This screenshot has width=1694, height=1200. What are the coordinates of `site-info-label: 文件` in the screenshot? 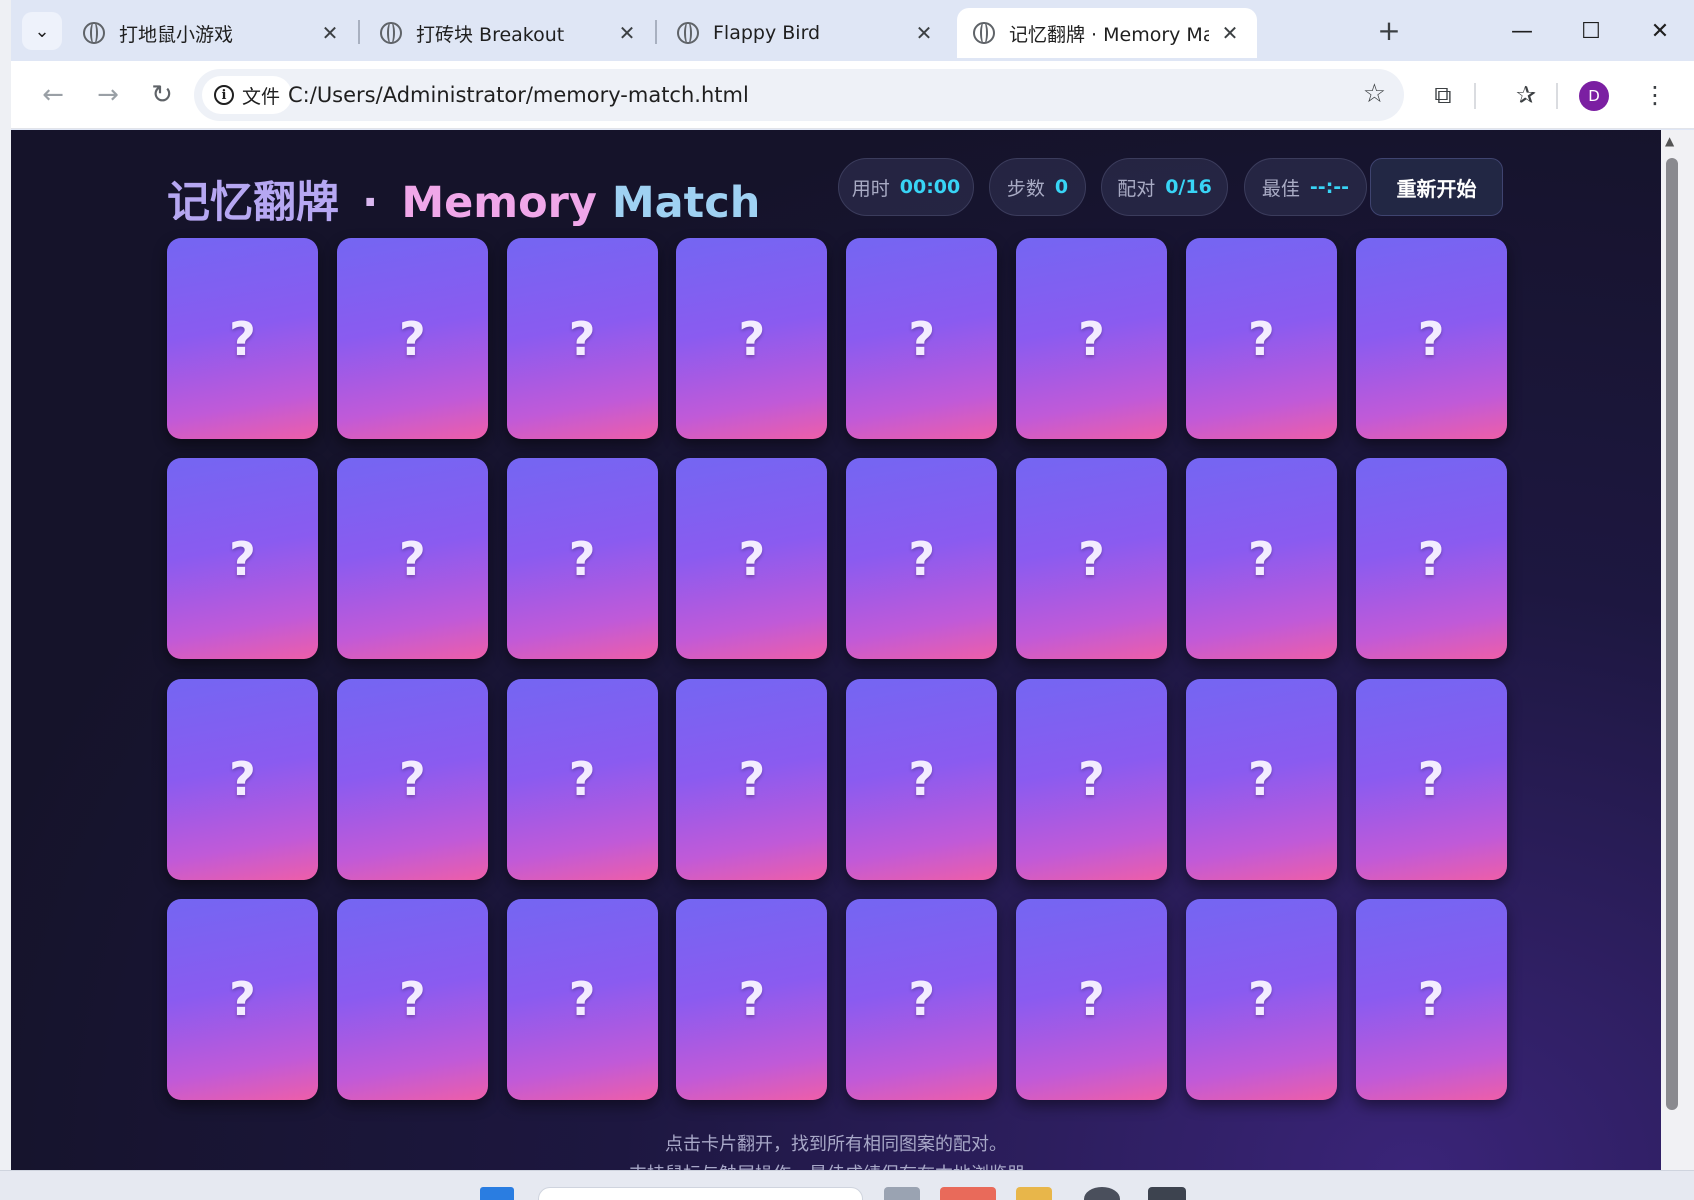 It's located at (261, 96).